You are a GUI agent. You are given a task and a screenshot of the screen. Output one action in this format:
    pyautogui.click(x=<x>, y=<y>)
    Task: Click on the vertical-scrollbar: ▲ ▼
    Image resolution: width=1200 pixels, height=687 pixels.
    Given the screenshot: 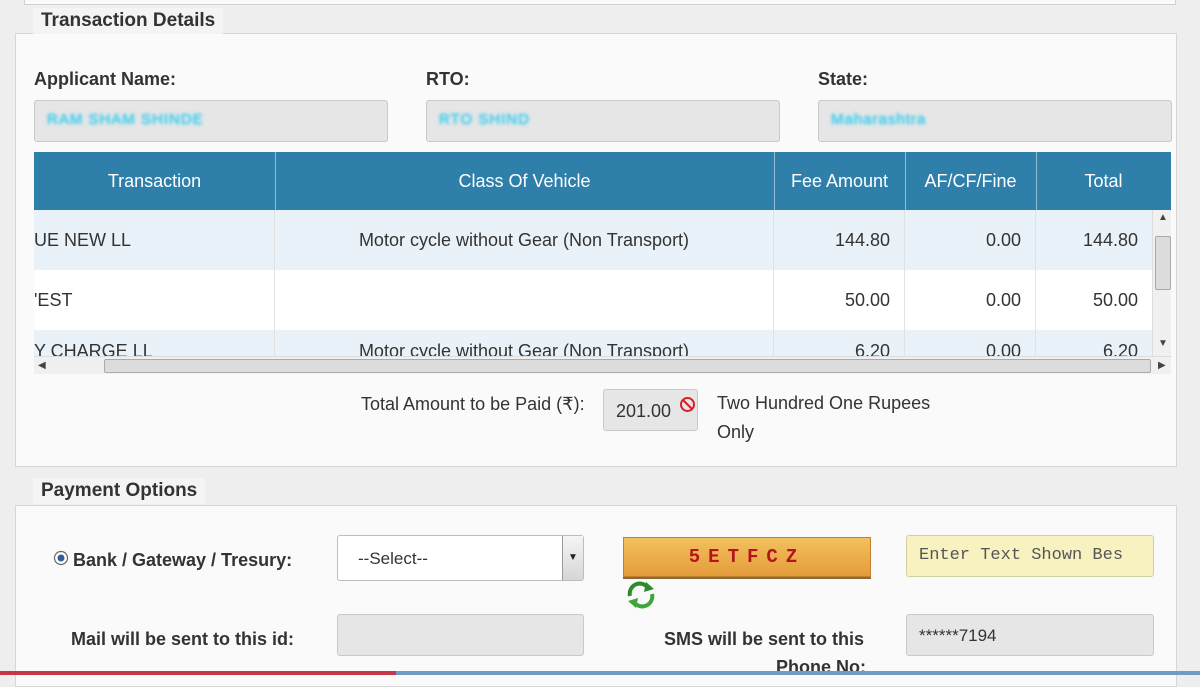 What is the action you would take?
    pyautogui.click(x=1161, y=283)
    